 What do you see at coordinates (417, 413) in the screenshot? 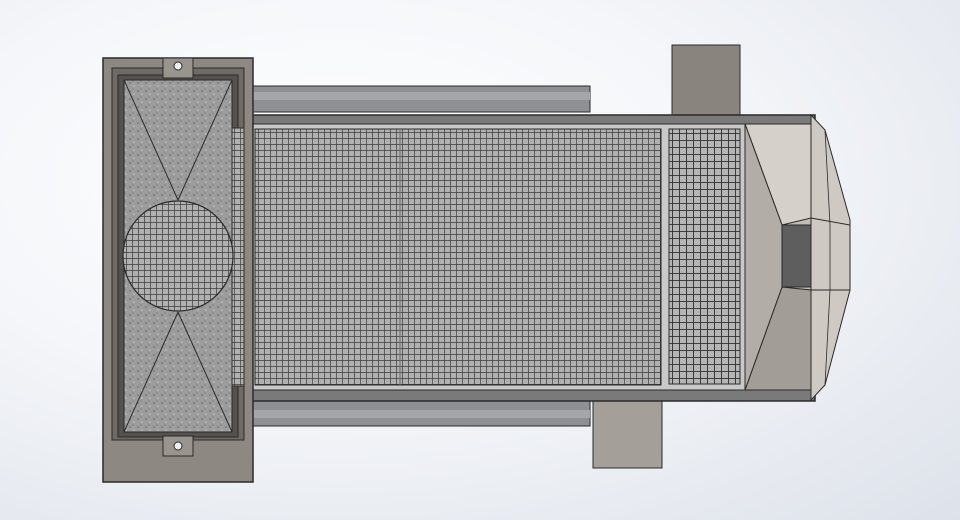
I see `bottom-rail` at bounding box center [417, 413].